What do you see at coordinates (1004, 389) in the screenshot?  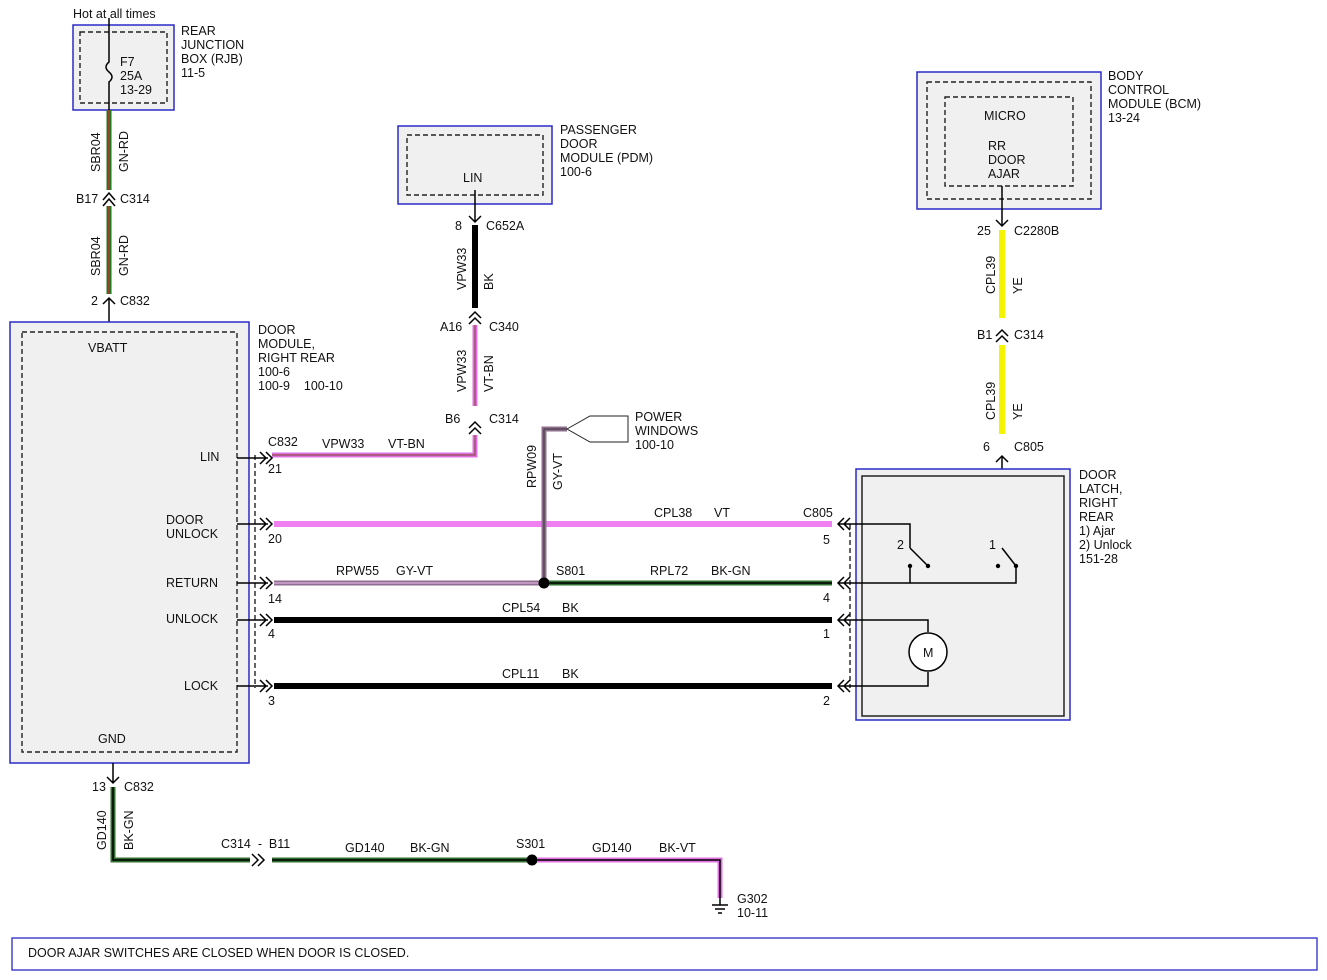 I see `wire-cpl39-ye-lower: CPL39 YE` at bounding box center [1004, 389].